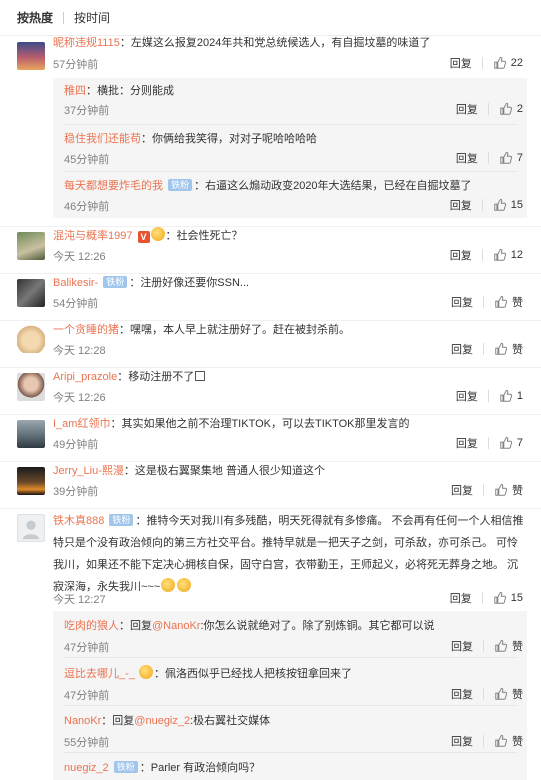 Image resolution: width=541 pixels, height=780 pixels. Describe the element at coordinates (78, 521) in the screenshot. I see `comment-username: 铁木真888` at that location.